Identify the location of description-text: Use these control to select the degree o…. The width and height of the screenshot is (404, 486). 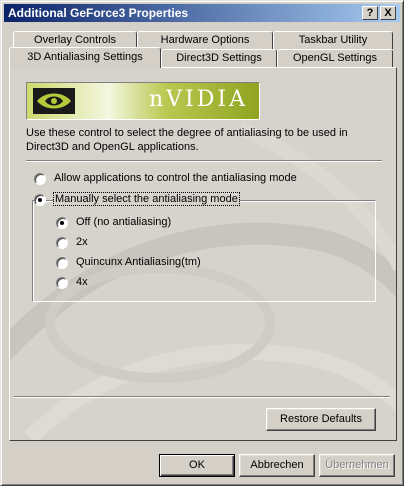
(187, 140).